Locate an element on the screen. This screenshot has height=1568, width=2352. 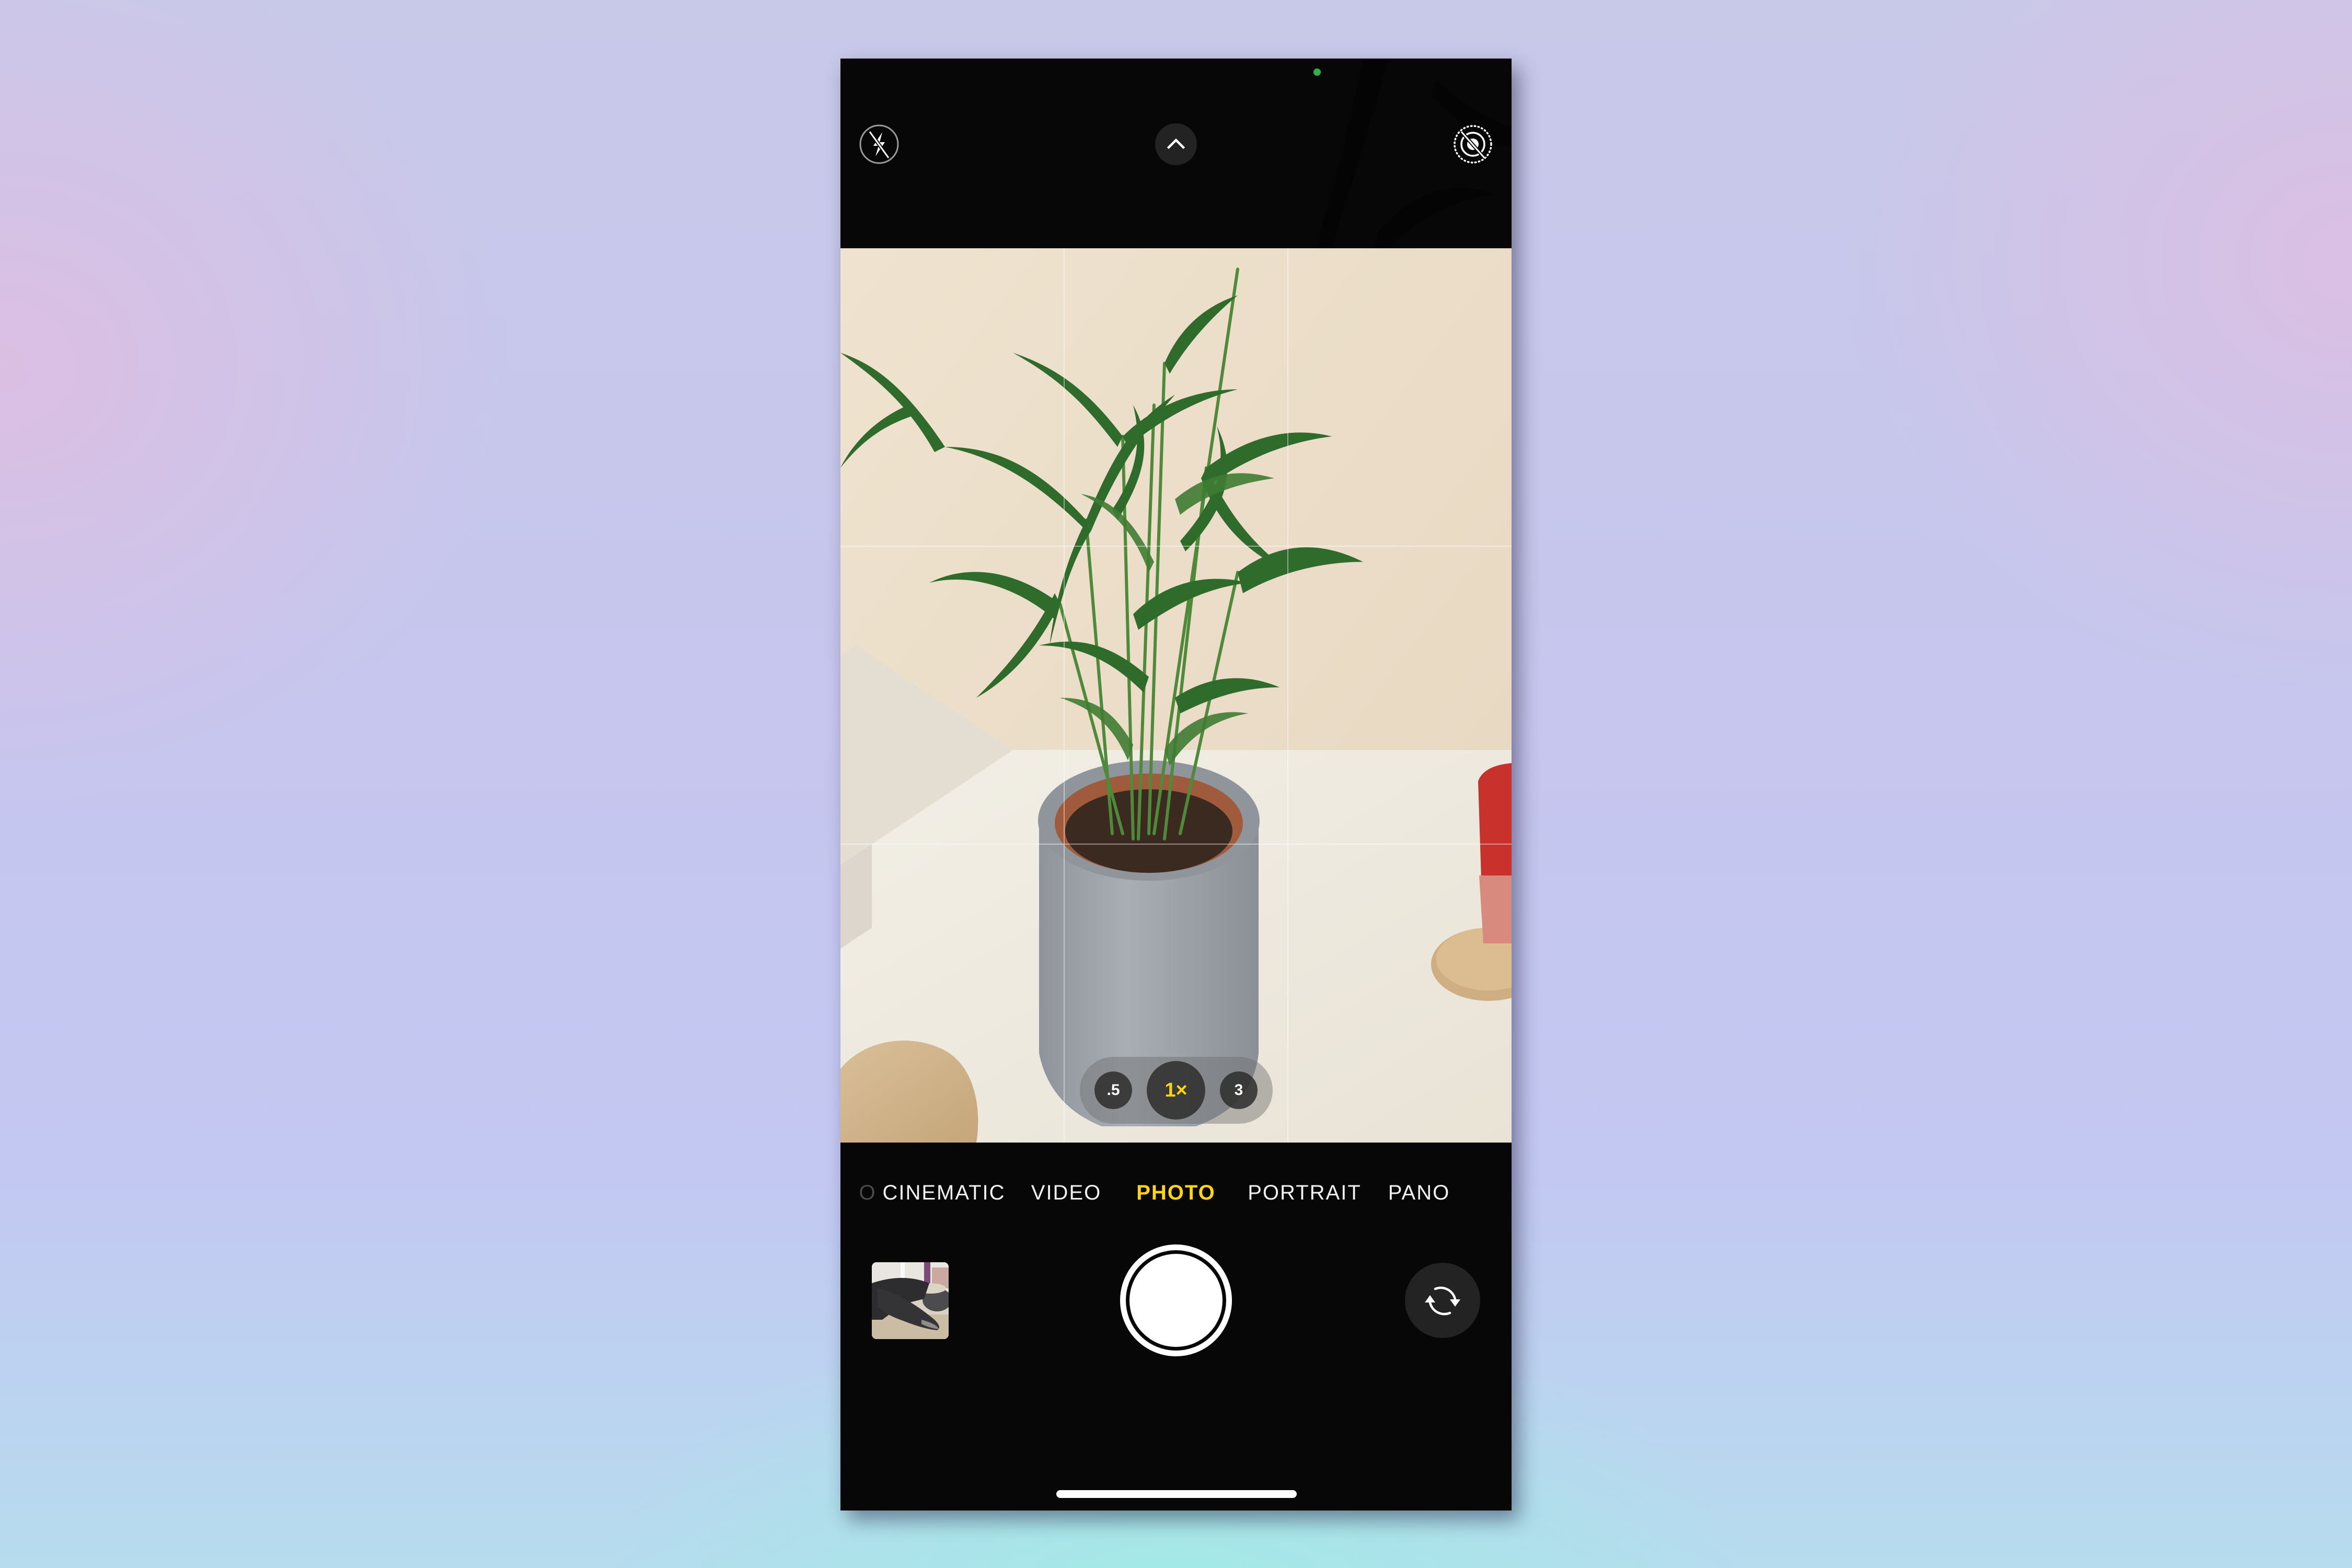
zoom-3x-button: 3 is located at coordinates (1239, 1090).